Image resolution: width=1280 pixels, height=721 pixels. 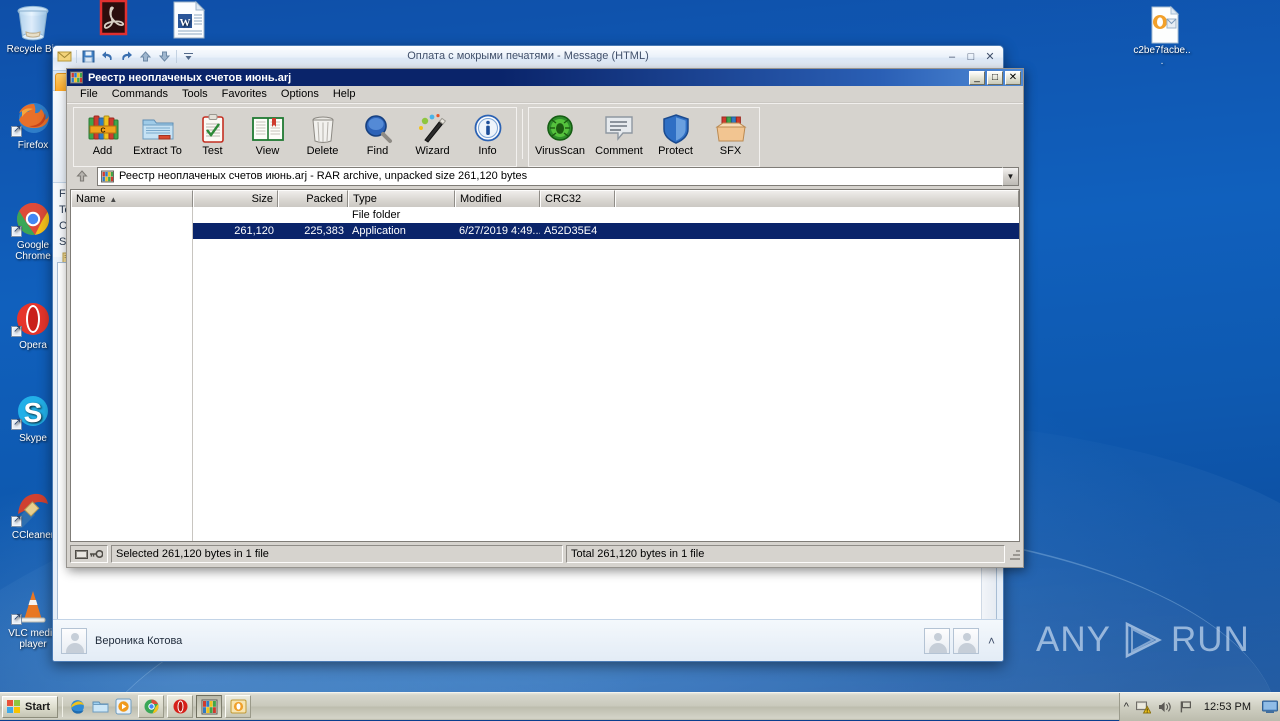 I want to click on desktop-icon-pdf-file, so click(x=113, y=20).